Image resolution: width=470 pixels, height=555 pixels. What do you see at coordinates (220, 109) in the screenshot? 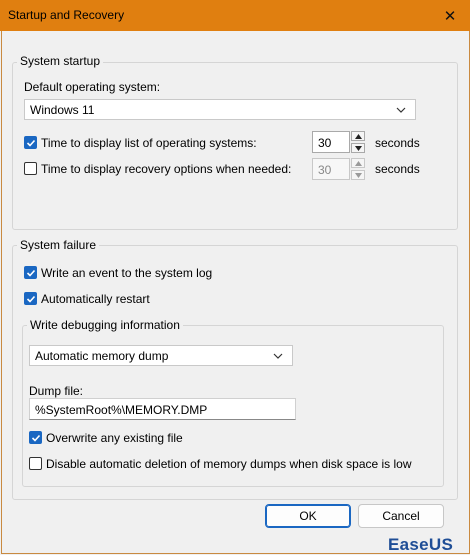
I see `default-os-select: Windows 11` at bounding box center [220, 109].